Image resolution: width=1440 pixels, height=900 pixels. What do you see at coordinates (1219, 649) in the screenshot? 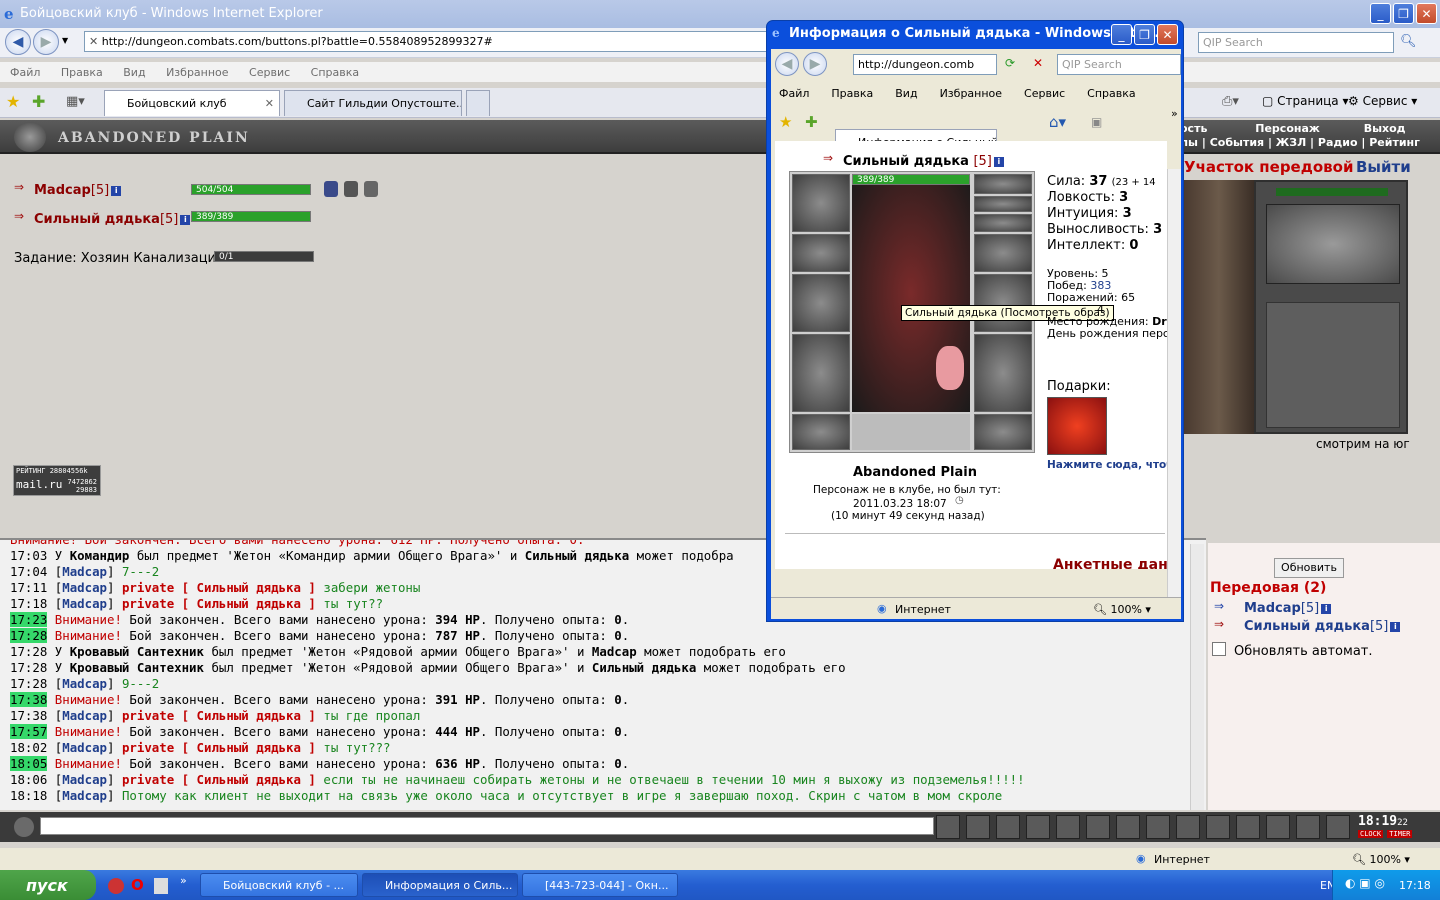
I see `auto-refresh-checkbox` at bounding box center [1219, 649].